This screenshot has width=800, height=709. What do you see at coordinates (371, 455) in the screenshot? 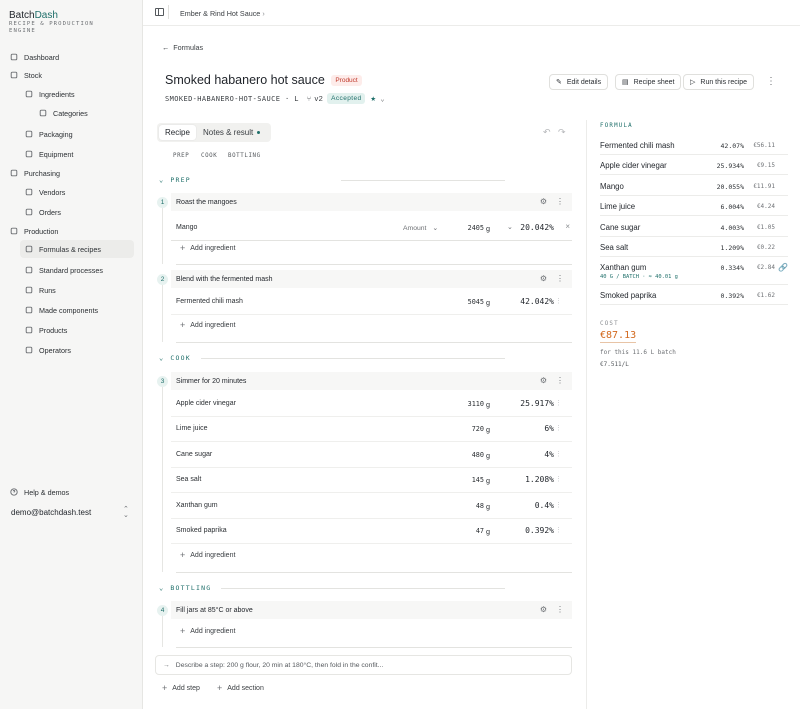
I see `ingredient-row: Cane sugar 480 g 4% ⋮` at bounding box center [371, 455].